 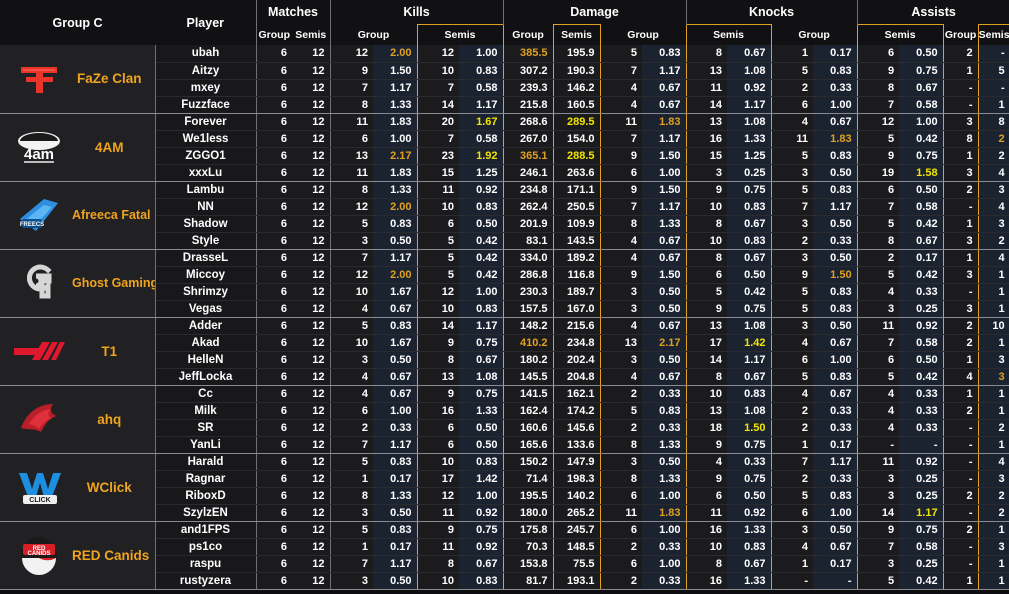 What do you see at coordinates (921, 190) in the screenshot?
I see `cell-assists-semis-rate: 0.50` at bounding box center [921, 190].